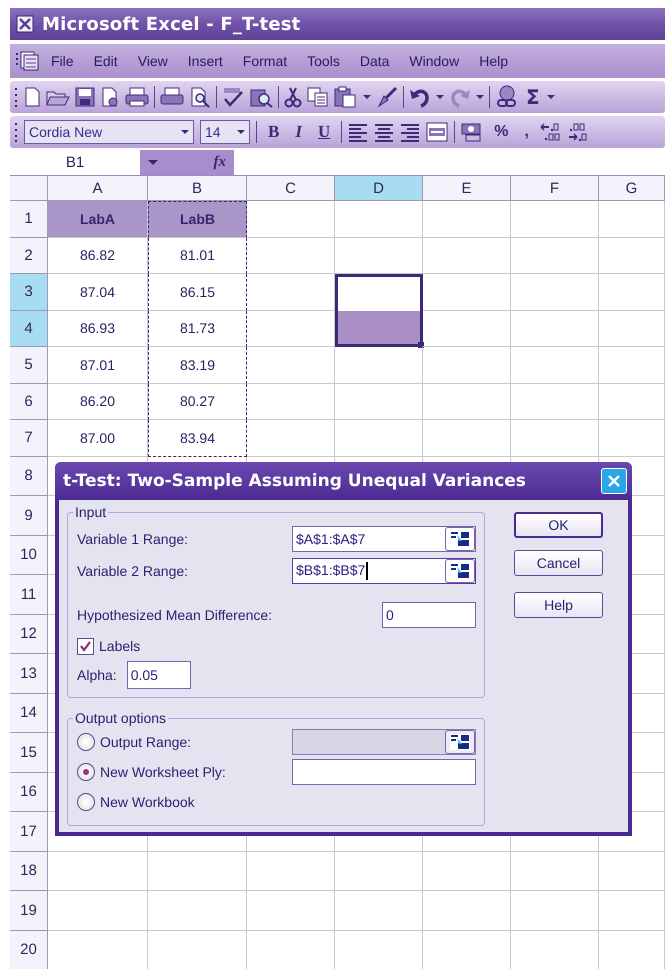 This screenshot has width=665, height=969. Describe the element at coordinates (29, 634) in the screenshot. I see `row-header: 12` at that location.